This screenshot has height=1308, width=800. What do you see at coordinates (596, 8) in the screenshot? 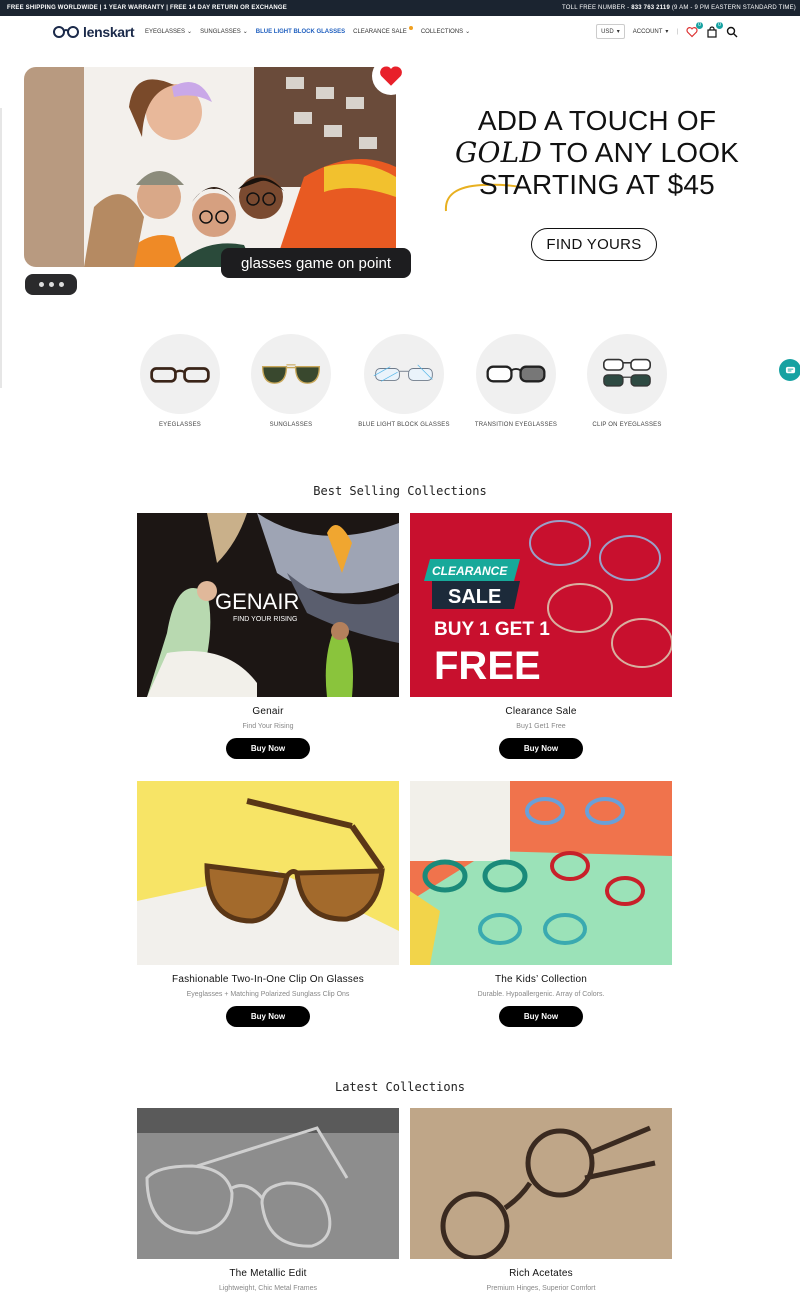
I see `toll-free-label: TOLL FREE NUMBER -` at bounding box center [596, 8].